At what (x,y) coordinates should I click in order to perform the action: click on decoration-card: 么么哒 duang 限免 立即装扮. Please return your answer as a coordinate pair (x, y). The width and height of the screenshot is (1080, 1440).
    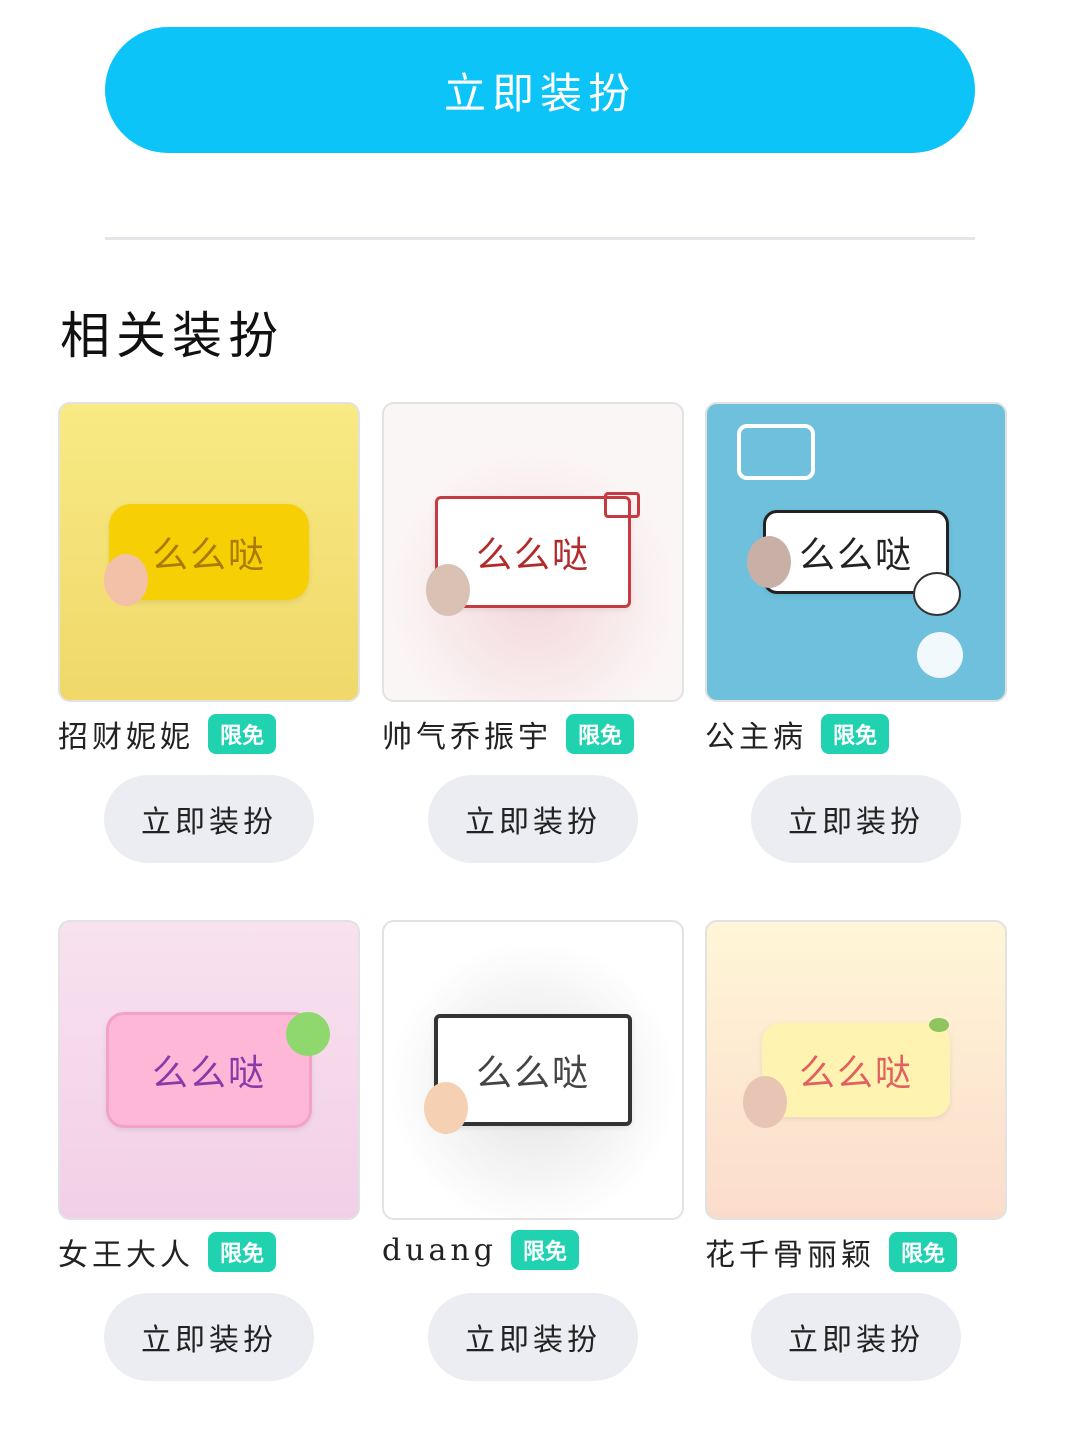
    Looking at the image, I should click on (533, 1150).